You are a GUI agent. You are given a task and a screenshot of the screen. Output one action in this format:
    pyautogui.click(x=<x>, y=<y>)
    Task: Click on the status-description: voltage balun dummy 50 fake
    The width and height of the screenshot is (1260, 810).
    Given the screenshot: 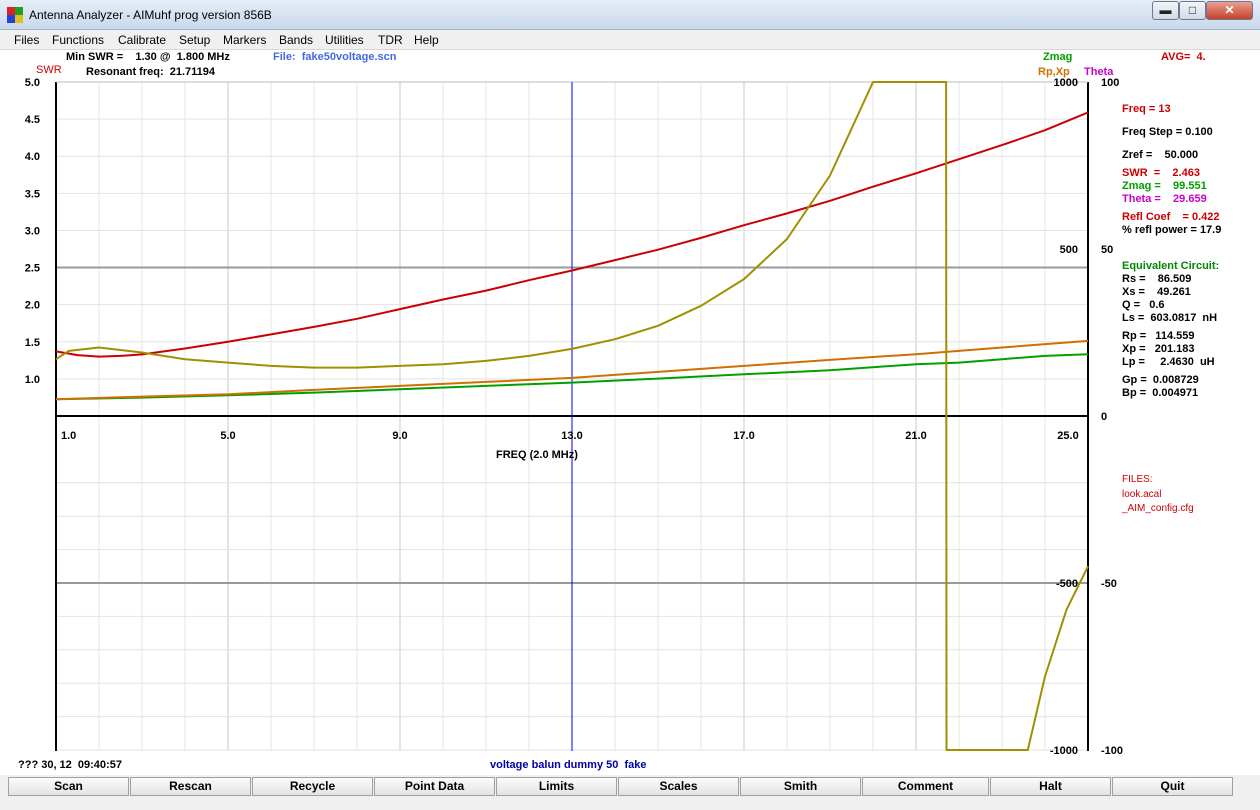 What is the action you would take?
    pyautogui.click(x=568, y=765)
    